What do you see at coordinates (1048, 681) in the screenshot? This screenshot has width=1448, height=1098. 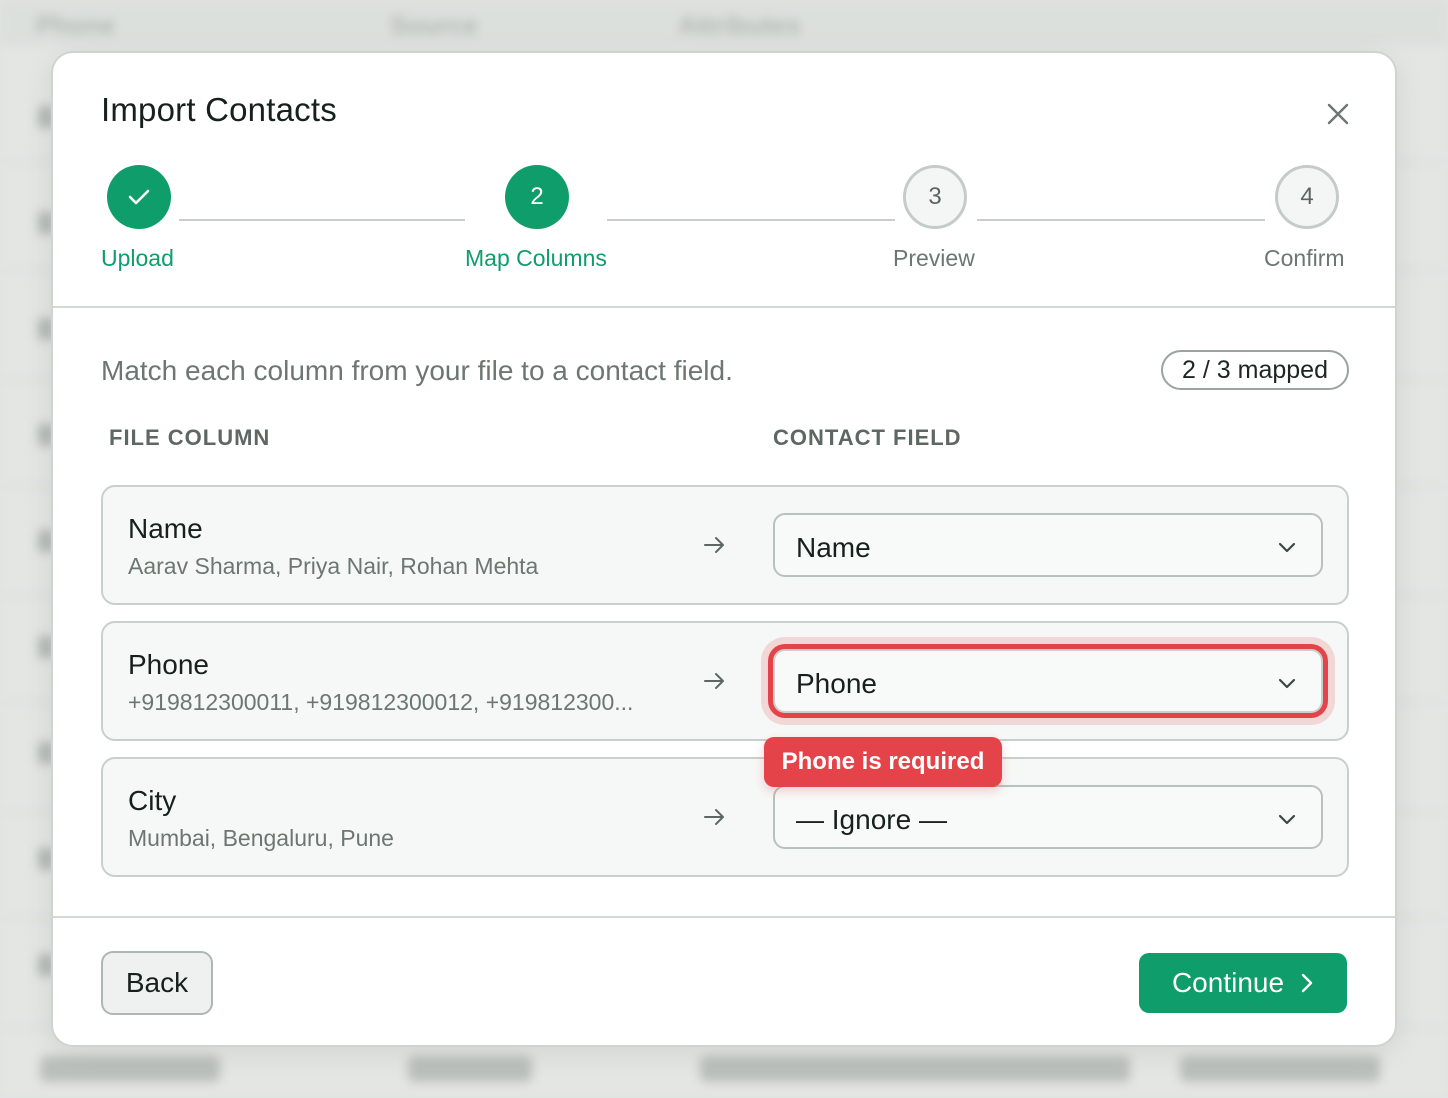 I see `contact-field-select: Phone` at bounding box center [1048, 681].